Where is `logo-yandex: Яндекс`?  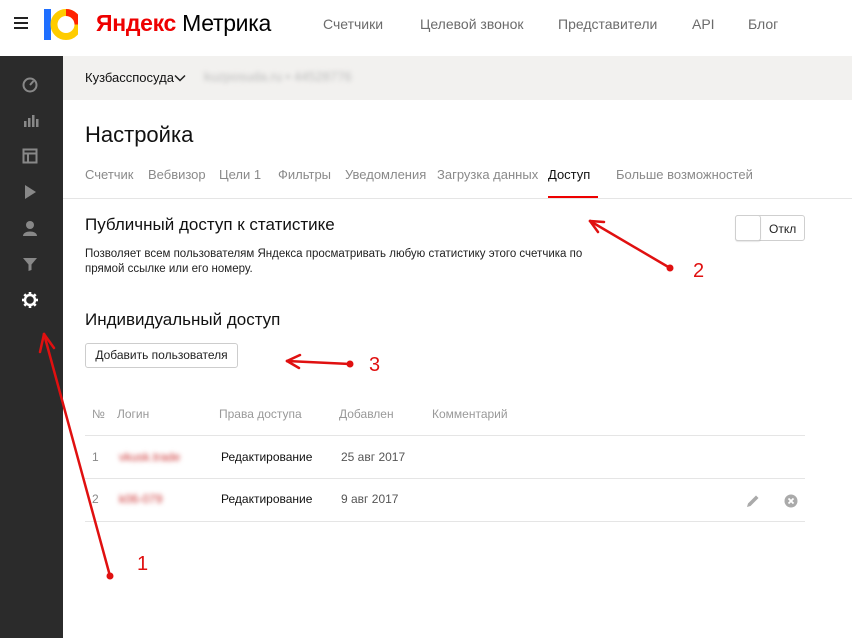 logo-yandex: Яндекс is located at coordinates (136, 23).